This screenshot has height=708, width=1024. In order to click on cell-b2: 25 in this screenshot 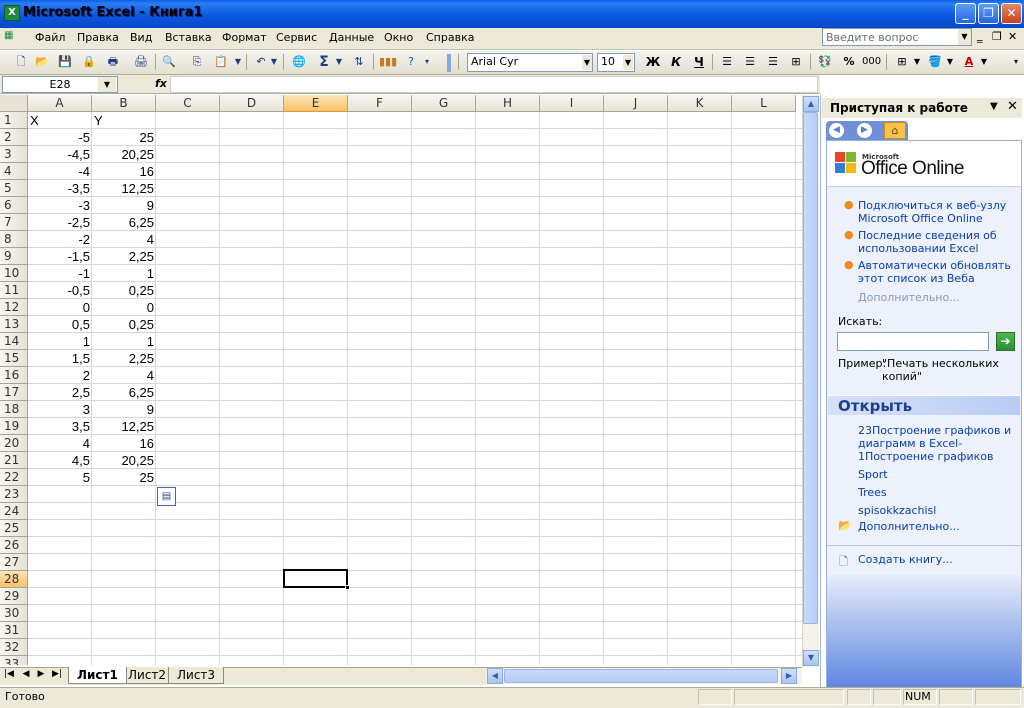, I will do `click(124, 137)`.